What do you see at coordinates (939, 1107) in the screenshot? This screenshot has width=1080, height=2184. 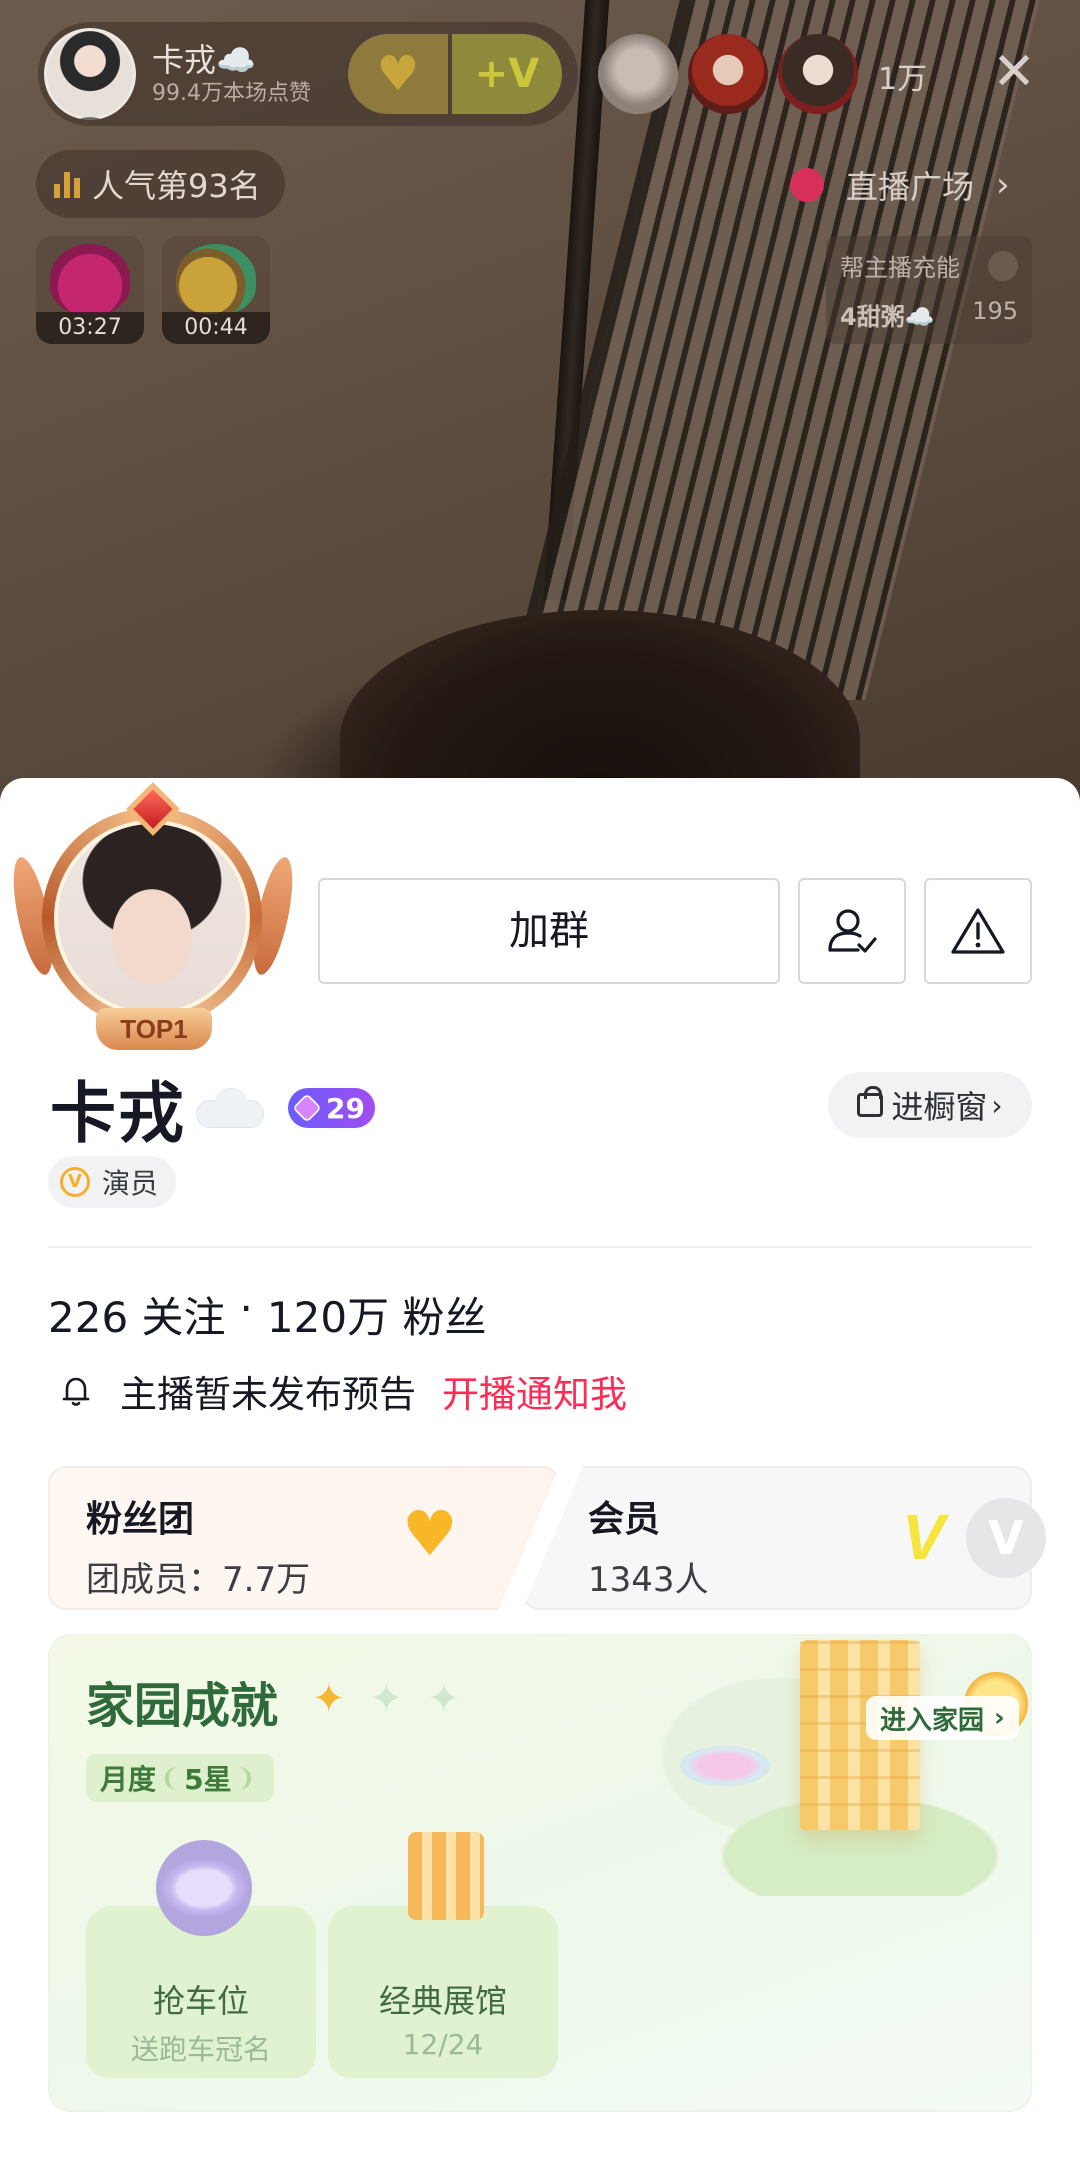 I see `shop-label: 进橱窗` at bounding box center [939, 1107].